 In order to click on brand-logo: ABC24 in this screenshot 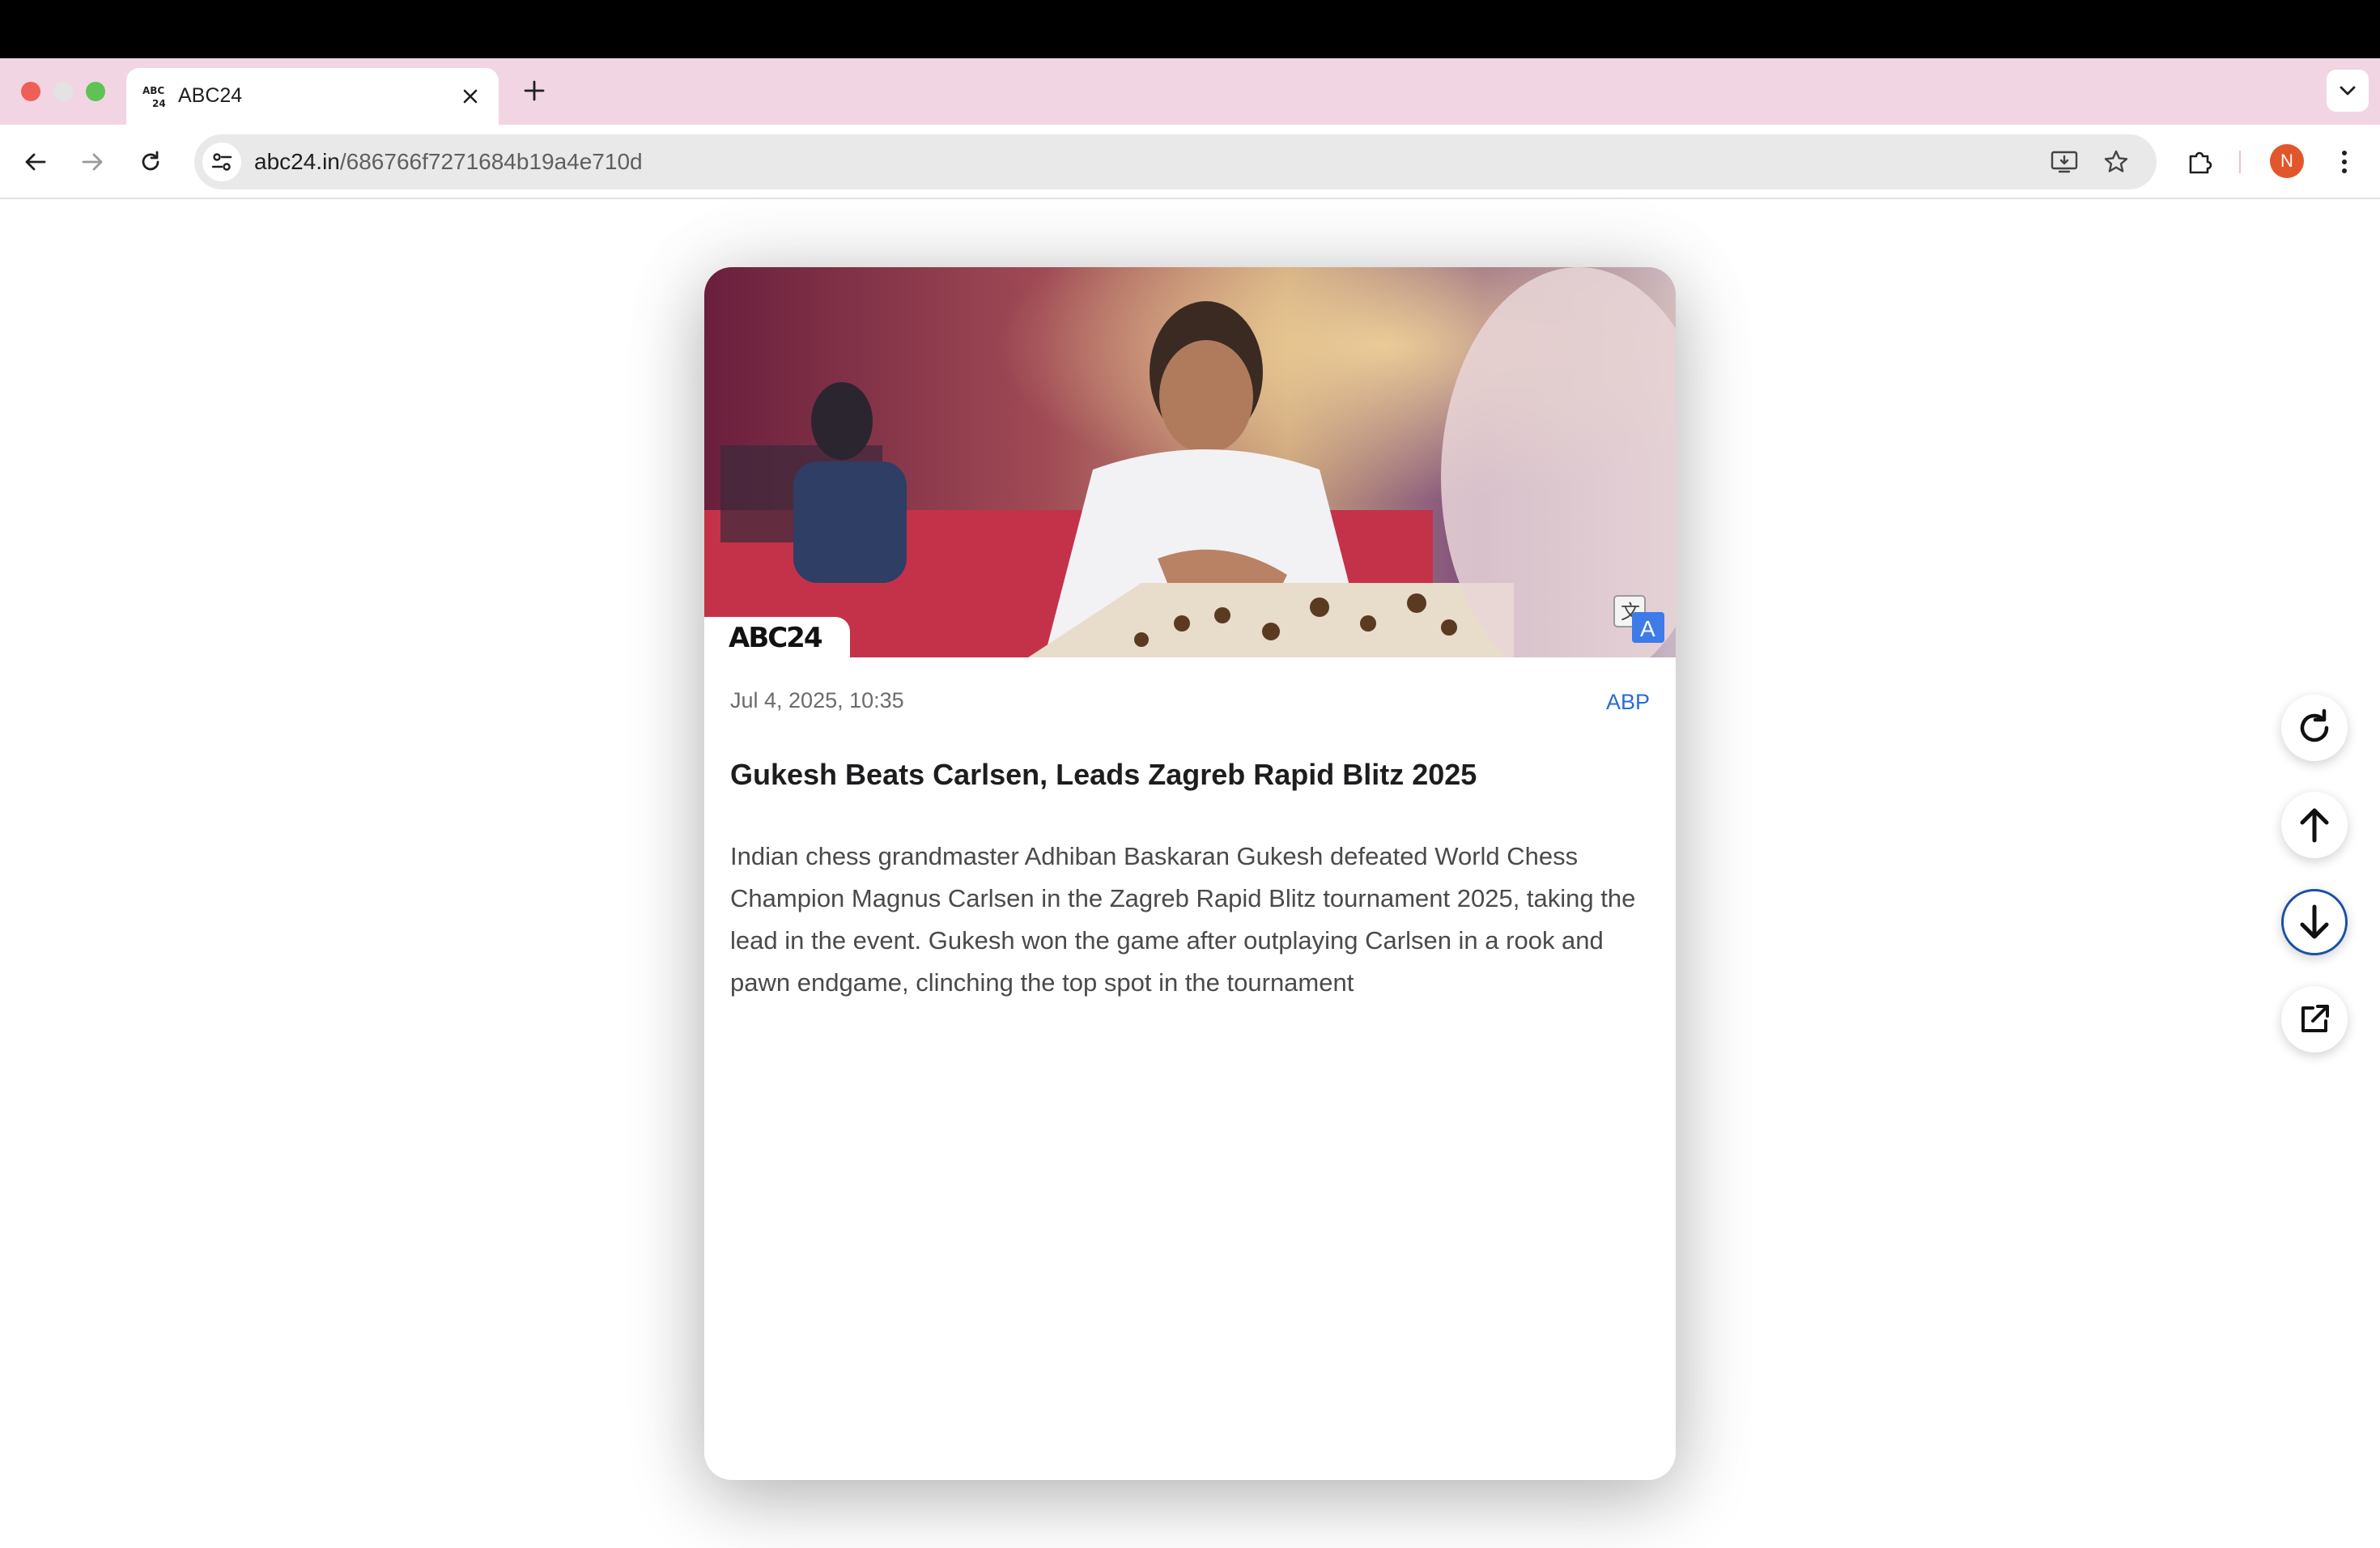, I will do `click(775, 638)`.